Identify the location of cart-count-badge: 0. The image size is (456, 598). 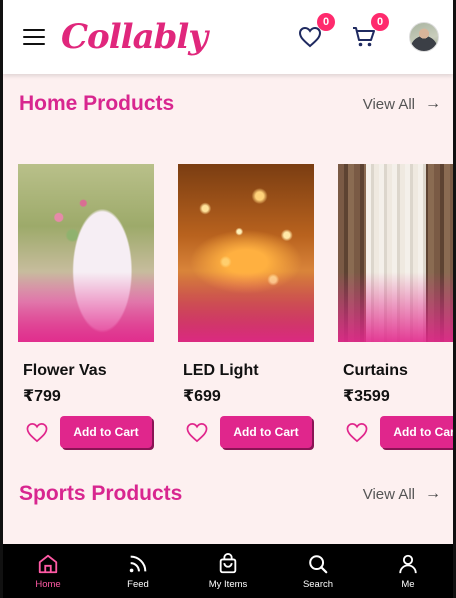
(380, 22).